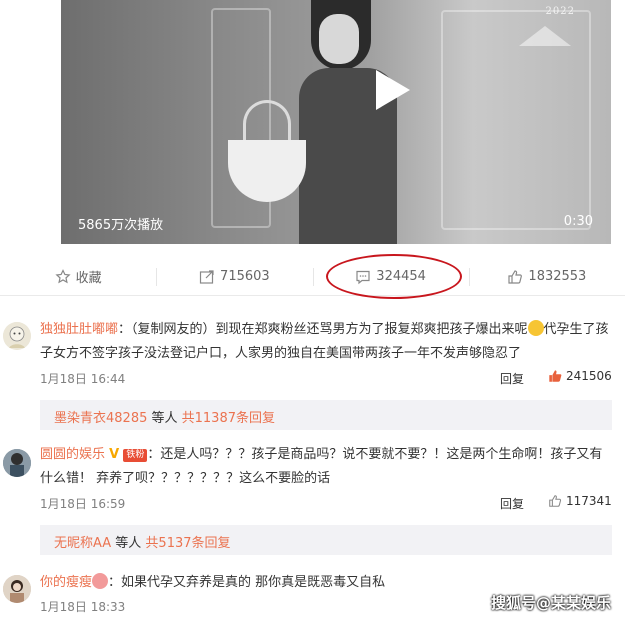 Image resolution: width=625 pixels, height=621 pixels. I want to click on repost-button: 715603, so click(234, 276).